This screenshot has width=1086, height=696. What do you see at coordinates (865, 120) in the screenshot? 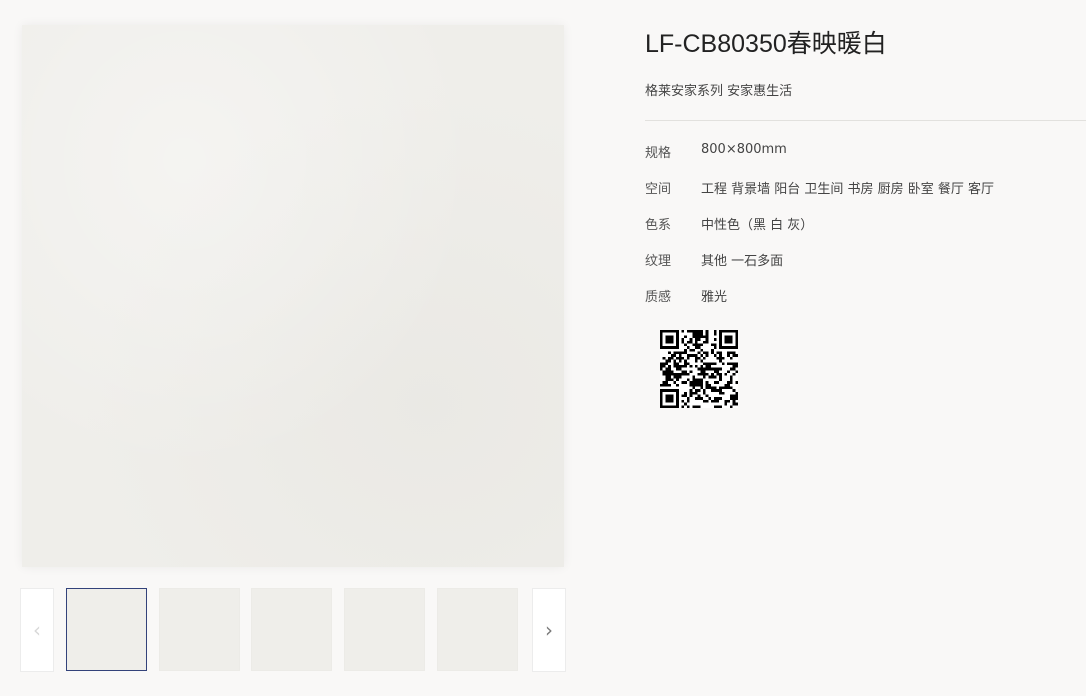
I see `divider` at bounding box center [865, 120].